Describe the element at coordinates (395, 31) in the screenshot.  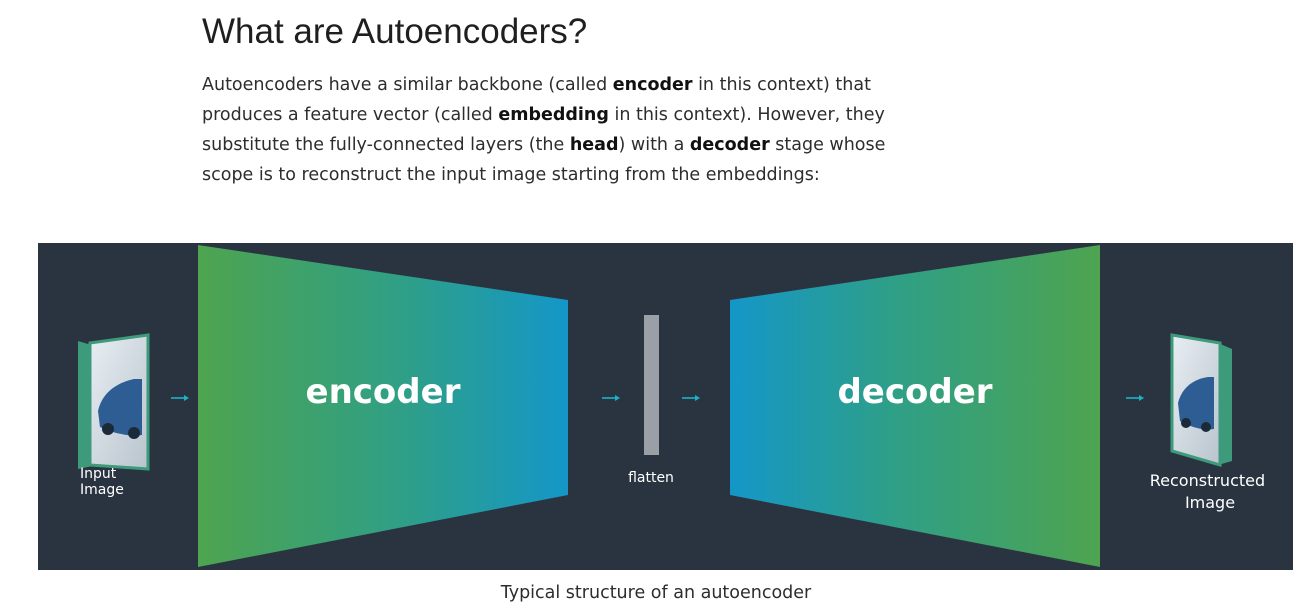
I see `page-title: What are Autoencoders?` at that location.